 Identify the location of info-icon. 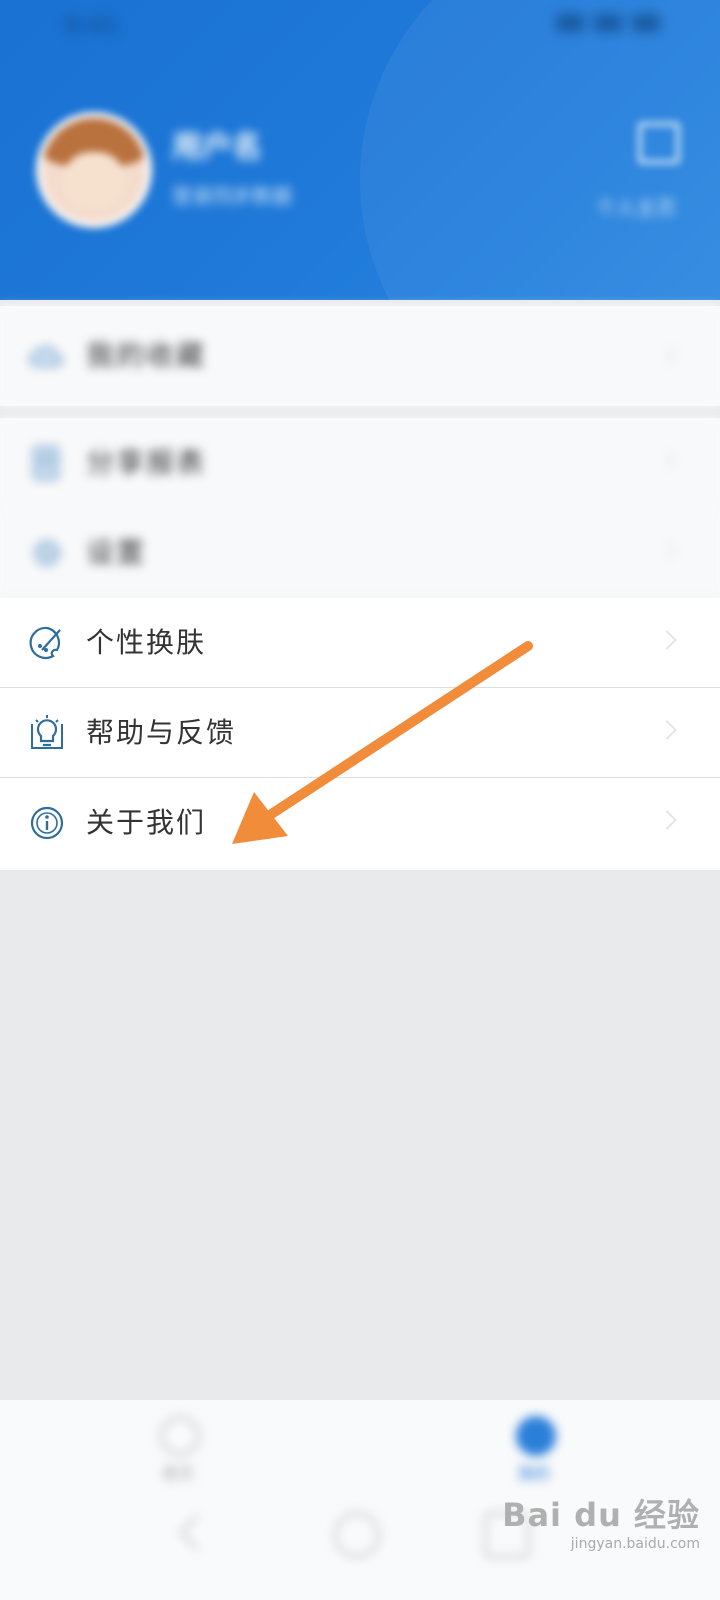
(47, 823).